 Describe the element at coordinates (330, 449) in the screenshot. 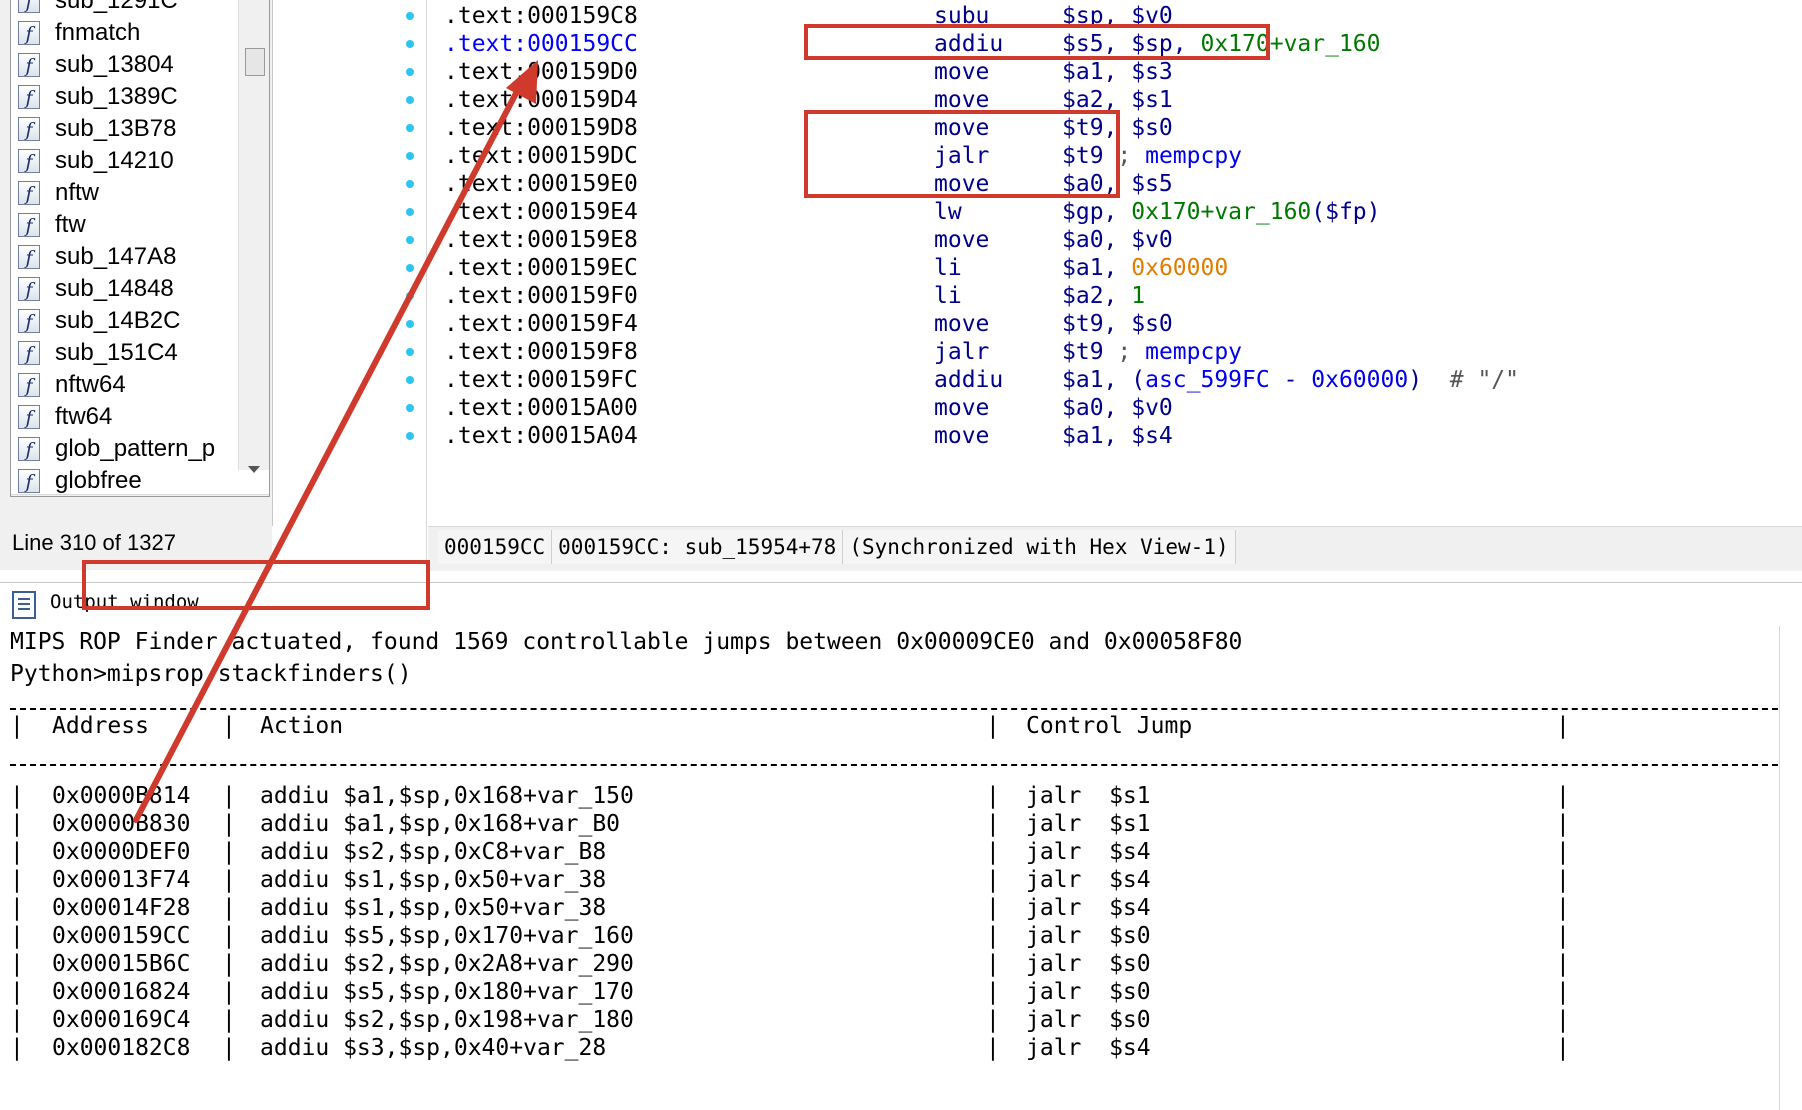

I see `arrow-shaft` at that location.